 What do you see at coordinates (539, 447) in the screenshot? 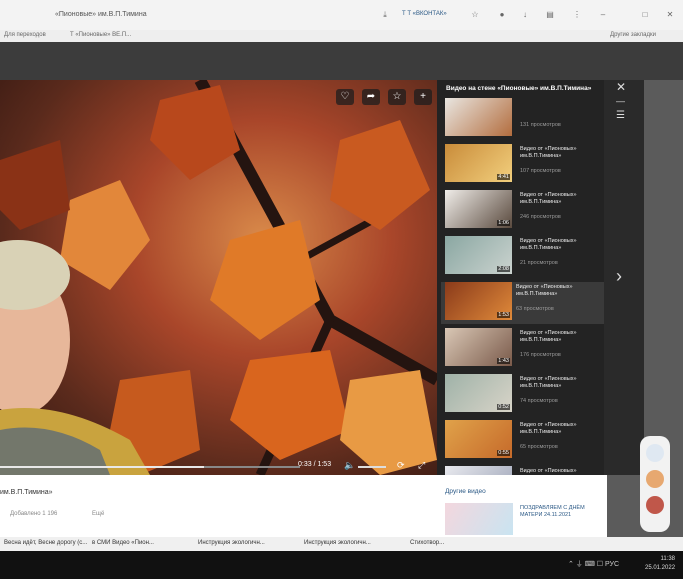
I see `video-views: 65 просмотров` at bounding box center [539, 447].